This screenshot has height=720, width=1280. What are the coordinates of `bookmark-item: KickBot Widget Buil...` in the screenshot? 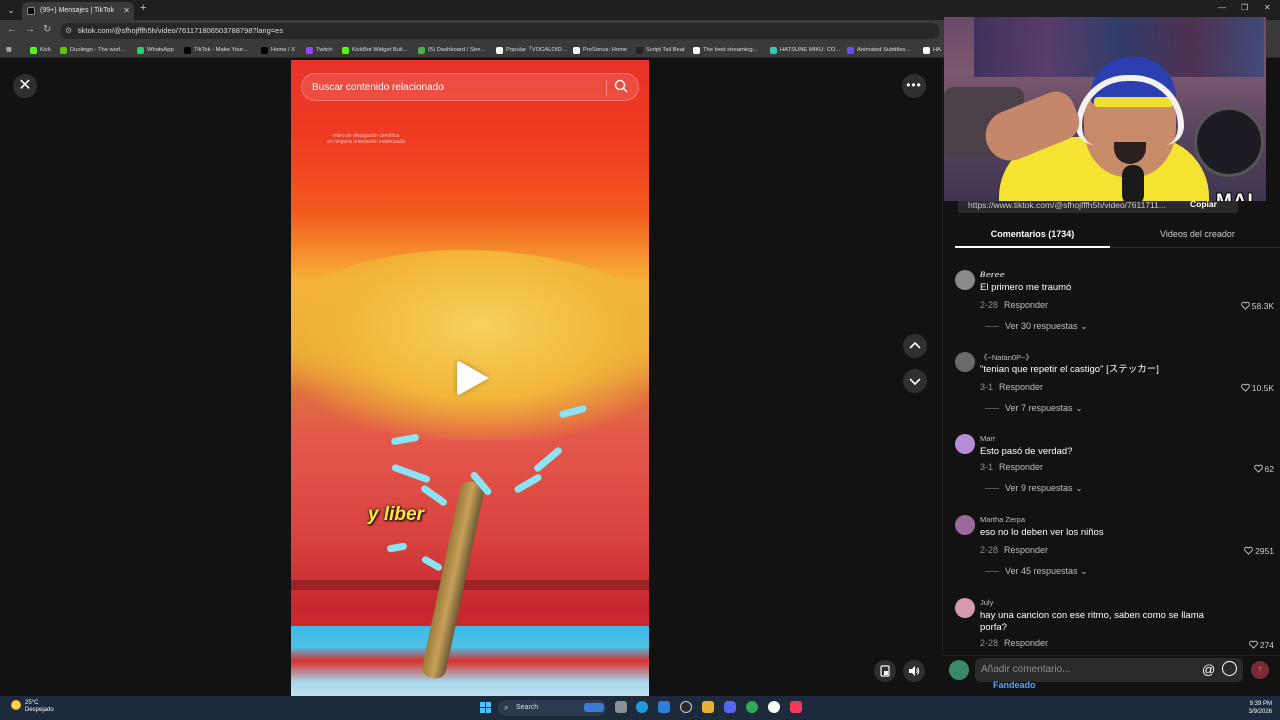 It's located at (374, 50).